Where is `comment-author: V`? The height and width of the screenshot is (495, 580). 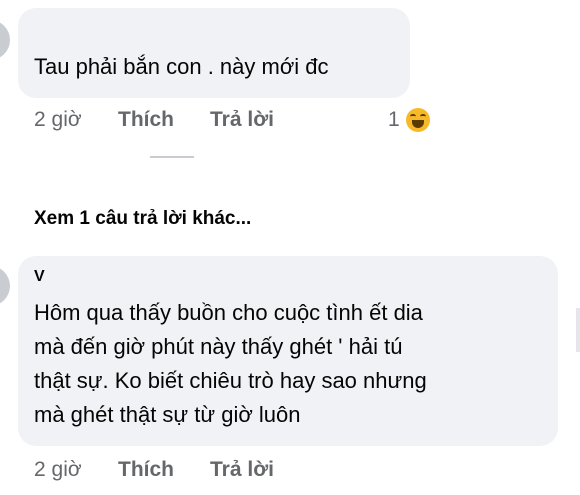 comment-author: V is located at coordinates (39, 277).